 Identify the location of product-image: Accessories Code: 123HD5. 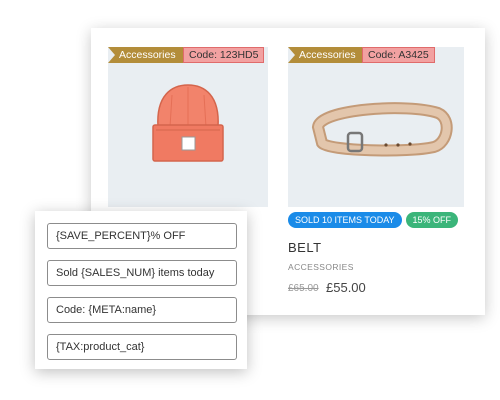
(188, 127).